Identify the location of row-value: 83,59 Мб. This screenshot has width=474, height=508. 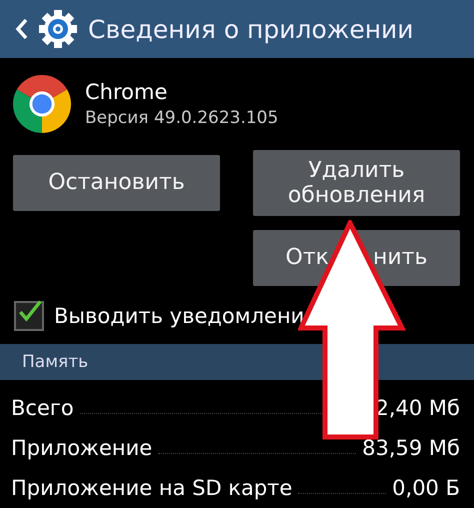
(411, 448).